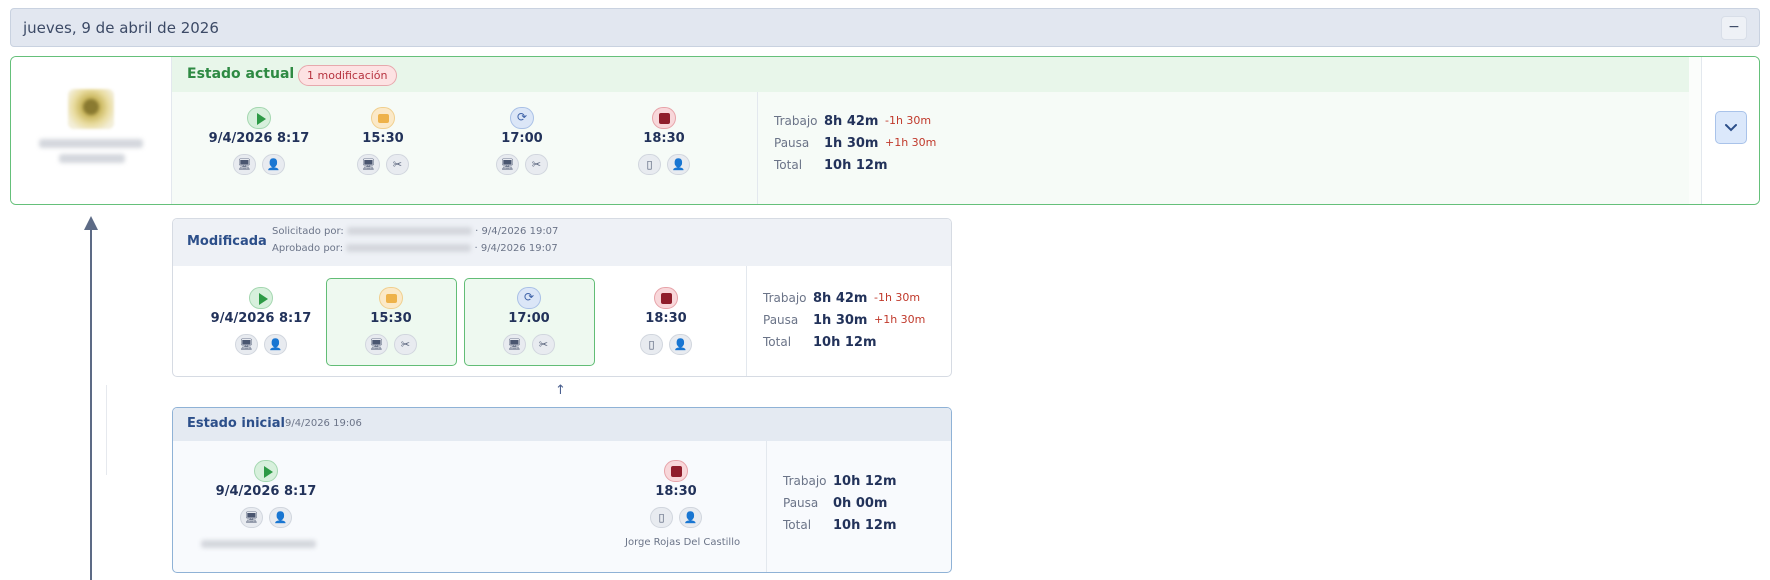 The width and height of the screenshot is (1770, 580). I want to click on approved-by-label: Aprobado por:, so click(308, 248).